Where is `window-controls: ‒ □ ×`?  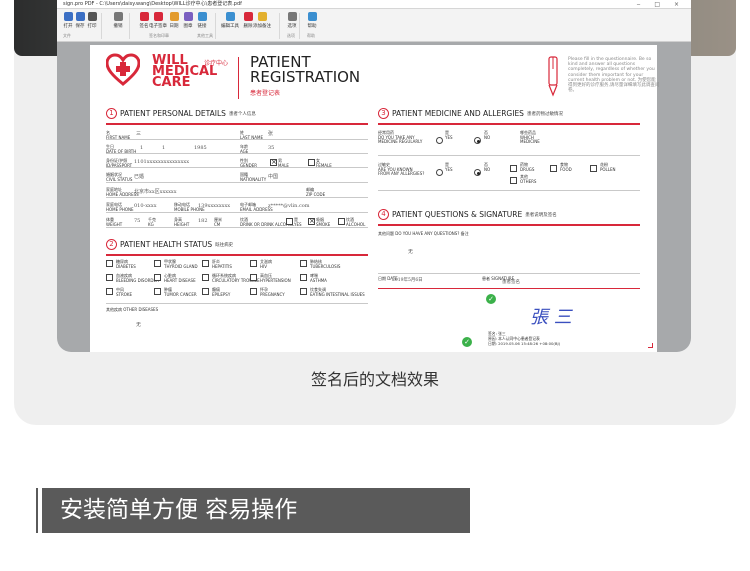 window-controls: ‒ □ × is located at coordinates (661, 4).